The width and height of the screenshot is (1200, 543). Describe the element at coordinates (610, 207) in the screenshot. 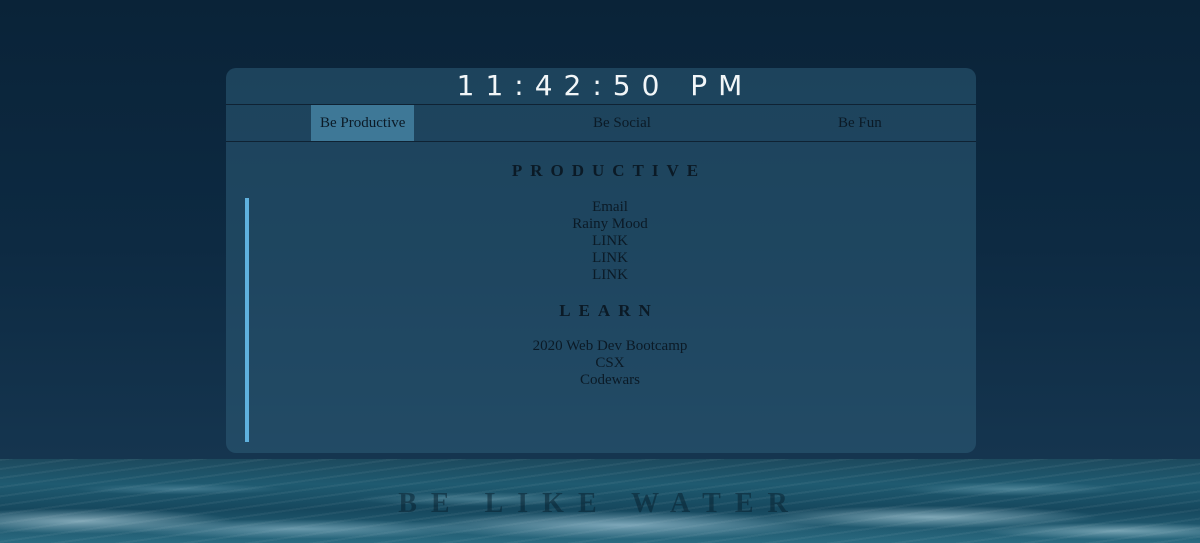

I see `link-email: Email` at that location.